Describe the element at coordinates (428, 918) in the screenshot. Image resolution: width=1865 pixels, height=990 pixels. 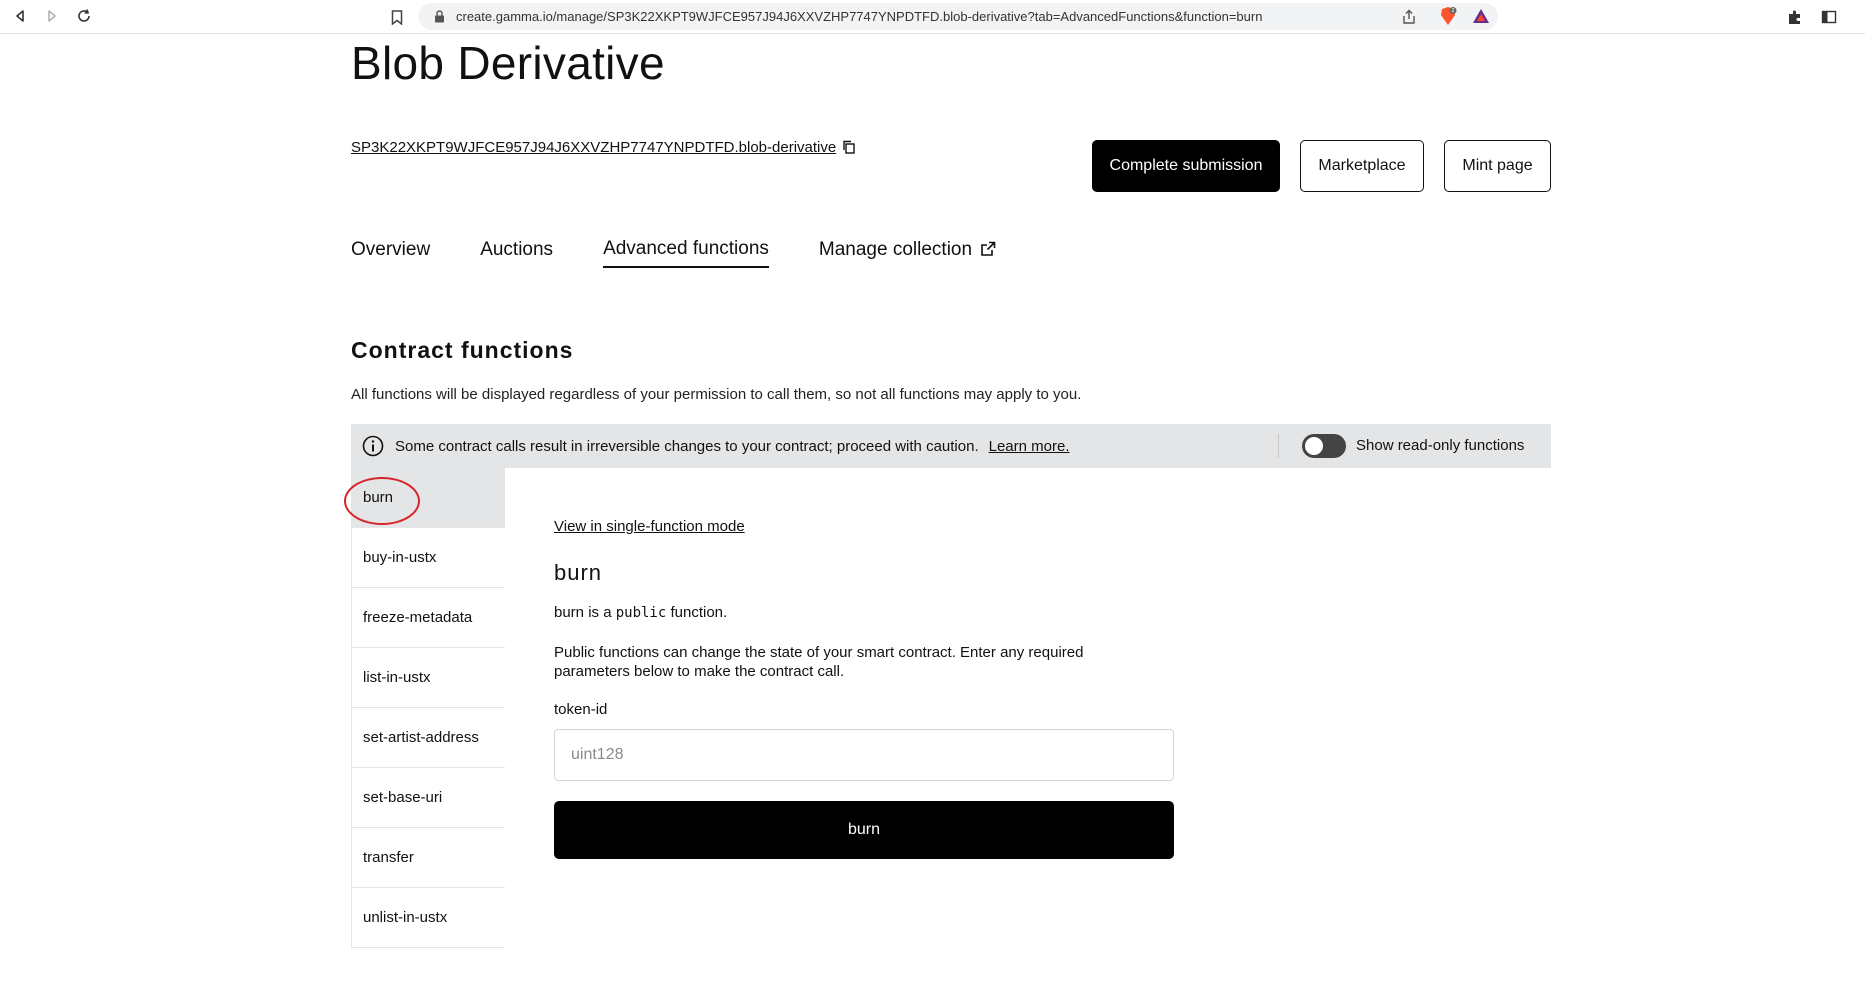
I see `function-item-unlist-in-ustx: unlist-in-ustx` at that location.